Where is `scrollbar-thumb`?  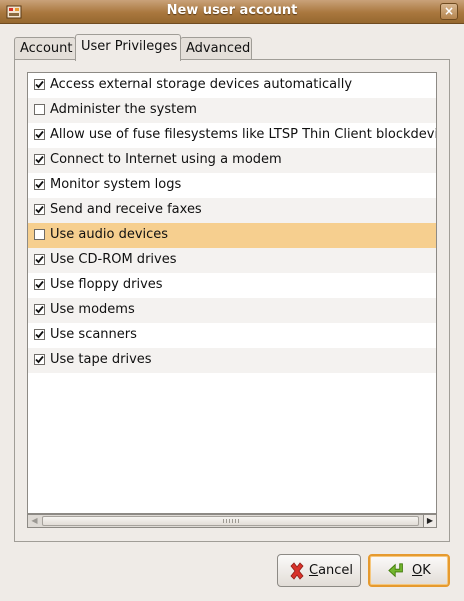 scrollbar-thumb is located at coordinates (230, 521).